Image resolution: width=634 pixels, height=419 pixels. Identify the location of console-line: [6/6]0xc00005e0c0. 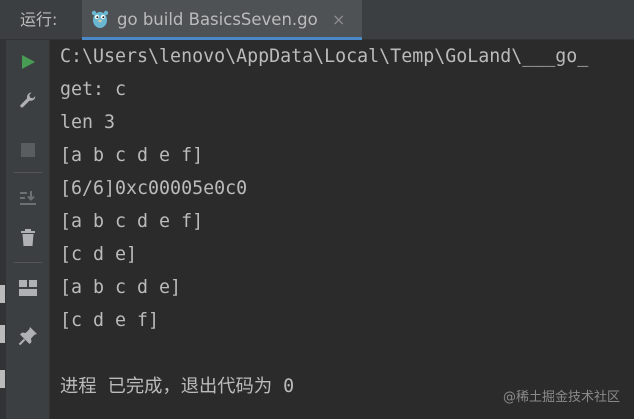
(154, 188).